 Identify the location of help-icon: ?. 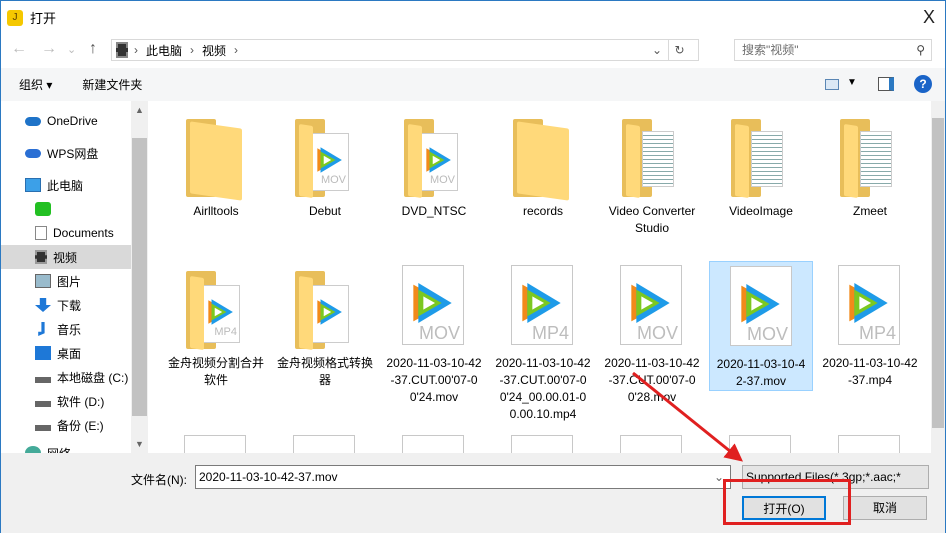
(923, 84).